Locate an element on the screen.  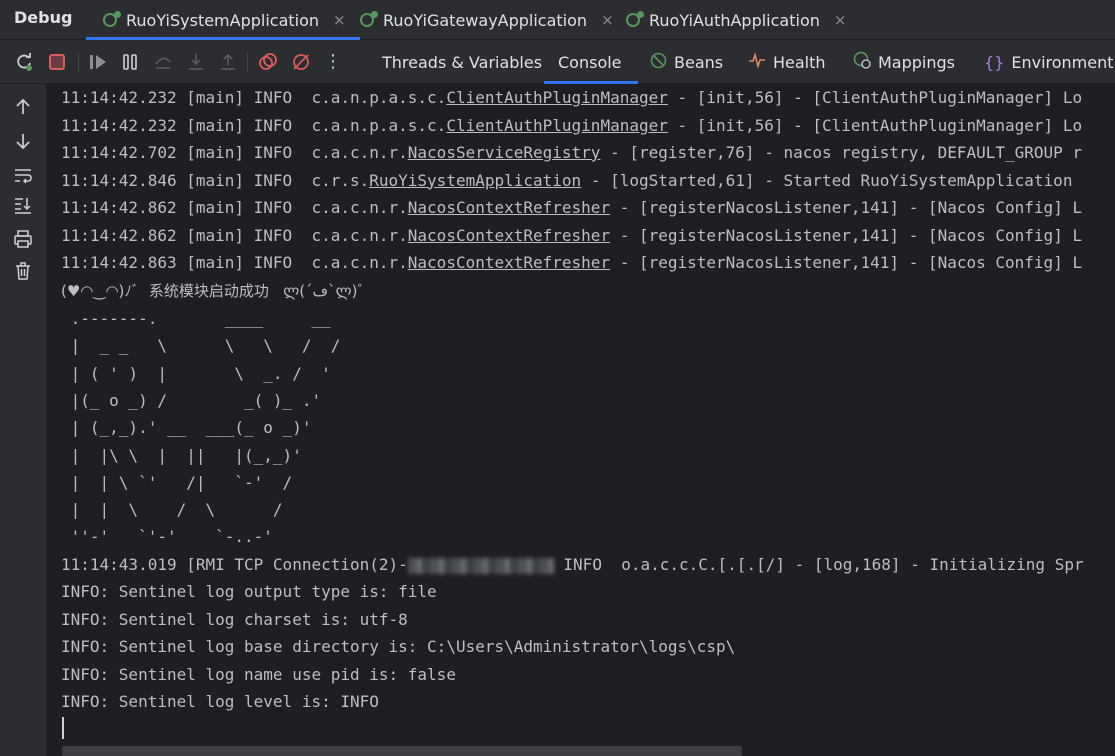
tab-ruoyi-gateway-application: RuoYiGatewayApplication × is located at coordinates (486, 20).